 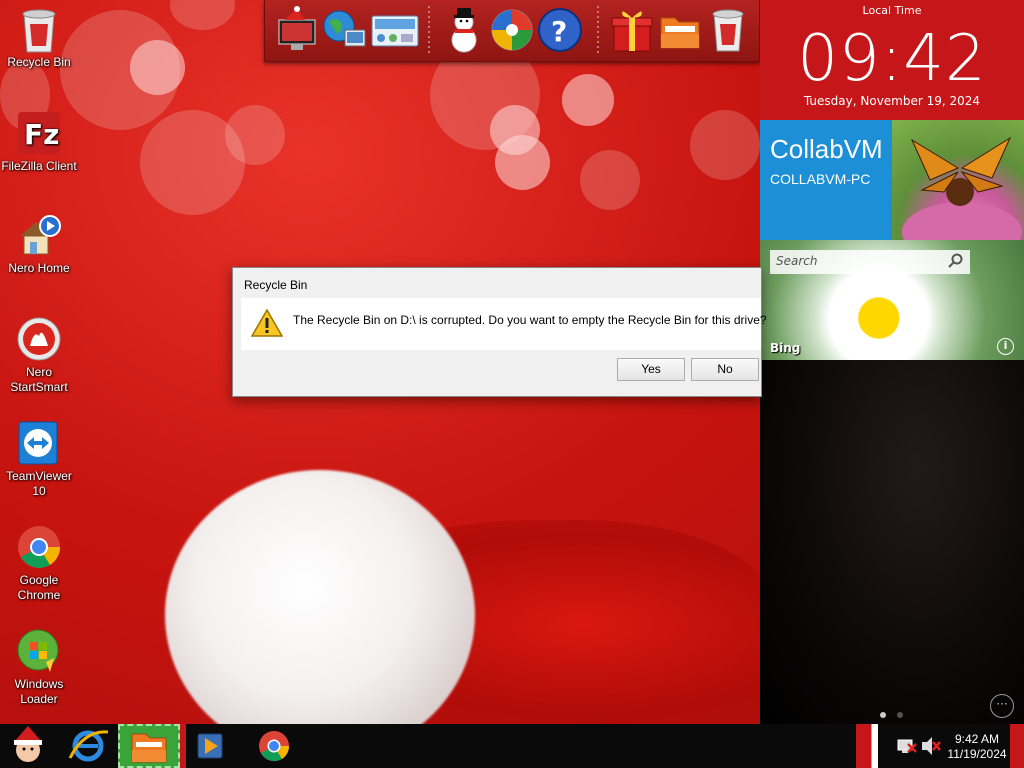 I want to click on windows-loader-icon, so click(x=39, y=651).